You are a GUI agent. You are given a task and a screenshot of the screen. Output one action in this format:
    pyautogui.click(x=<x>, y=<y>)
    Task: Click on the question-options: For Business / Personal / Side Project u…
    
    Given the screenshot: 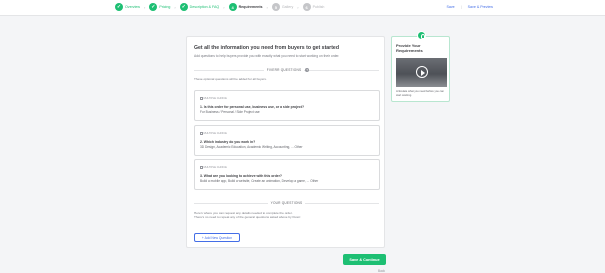 What is the action you would take?
    pyautogui.click(x=230, y=112)
    